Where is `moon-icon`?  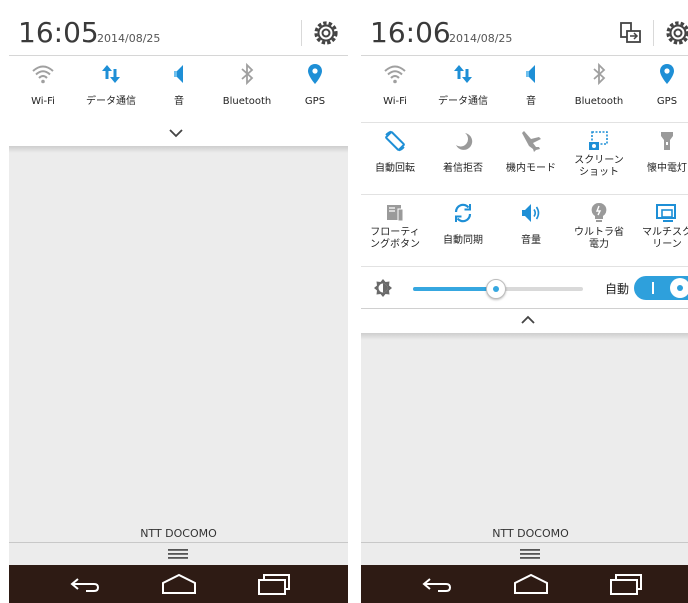 moon-icon is located at coordinates (464, 141).